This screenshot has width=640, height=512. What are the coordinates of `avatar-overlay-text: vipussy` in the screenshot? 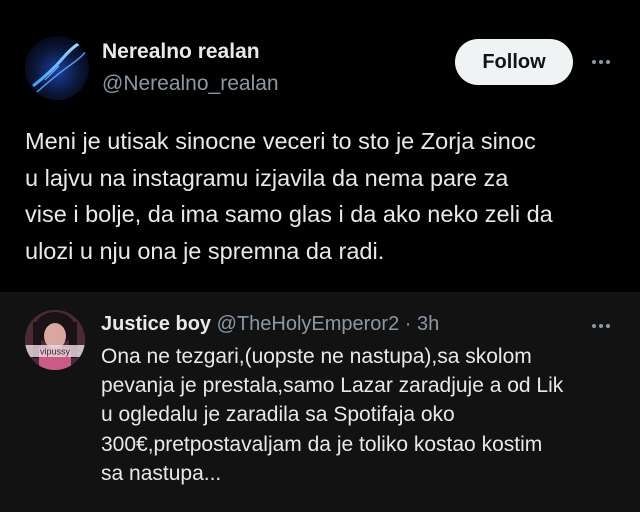 It's located at (55, 352).